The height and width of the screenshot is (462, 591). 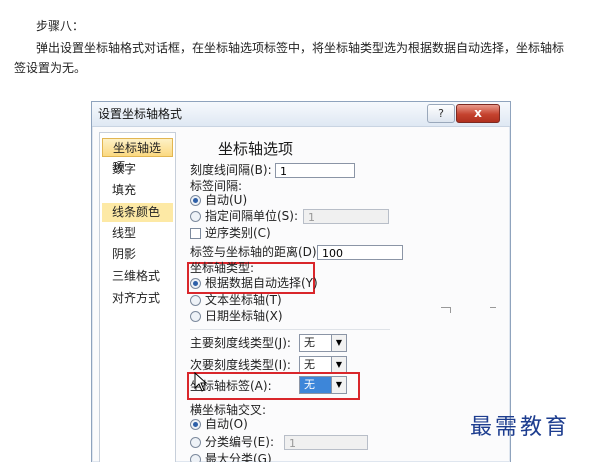 What do you see at coordinates (315, 170) in the screenshot?
I see `tick-interval-input: 1` at bounding box center [315, 170].